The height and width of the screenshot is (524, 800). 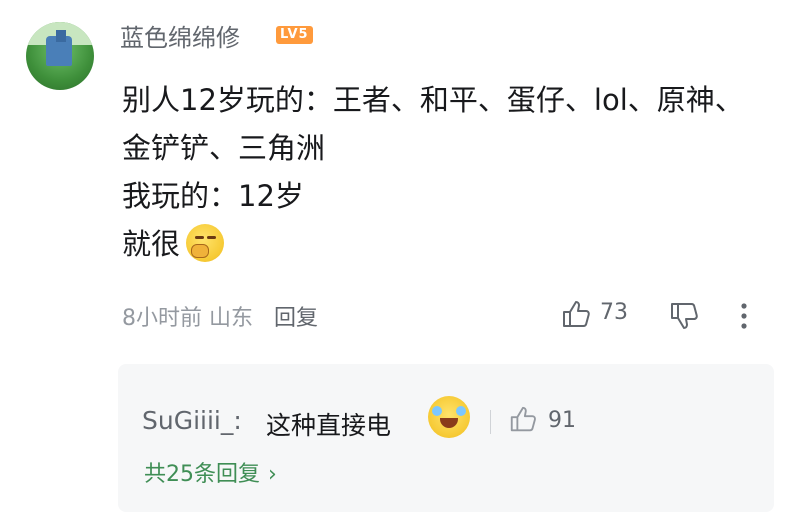 I want to click on comment-meta: 8小时前 山东 回复, so click(x=220, y=316).